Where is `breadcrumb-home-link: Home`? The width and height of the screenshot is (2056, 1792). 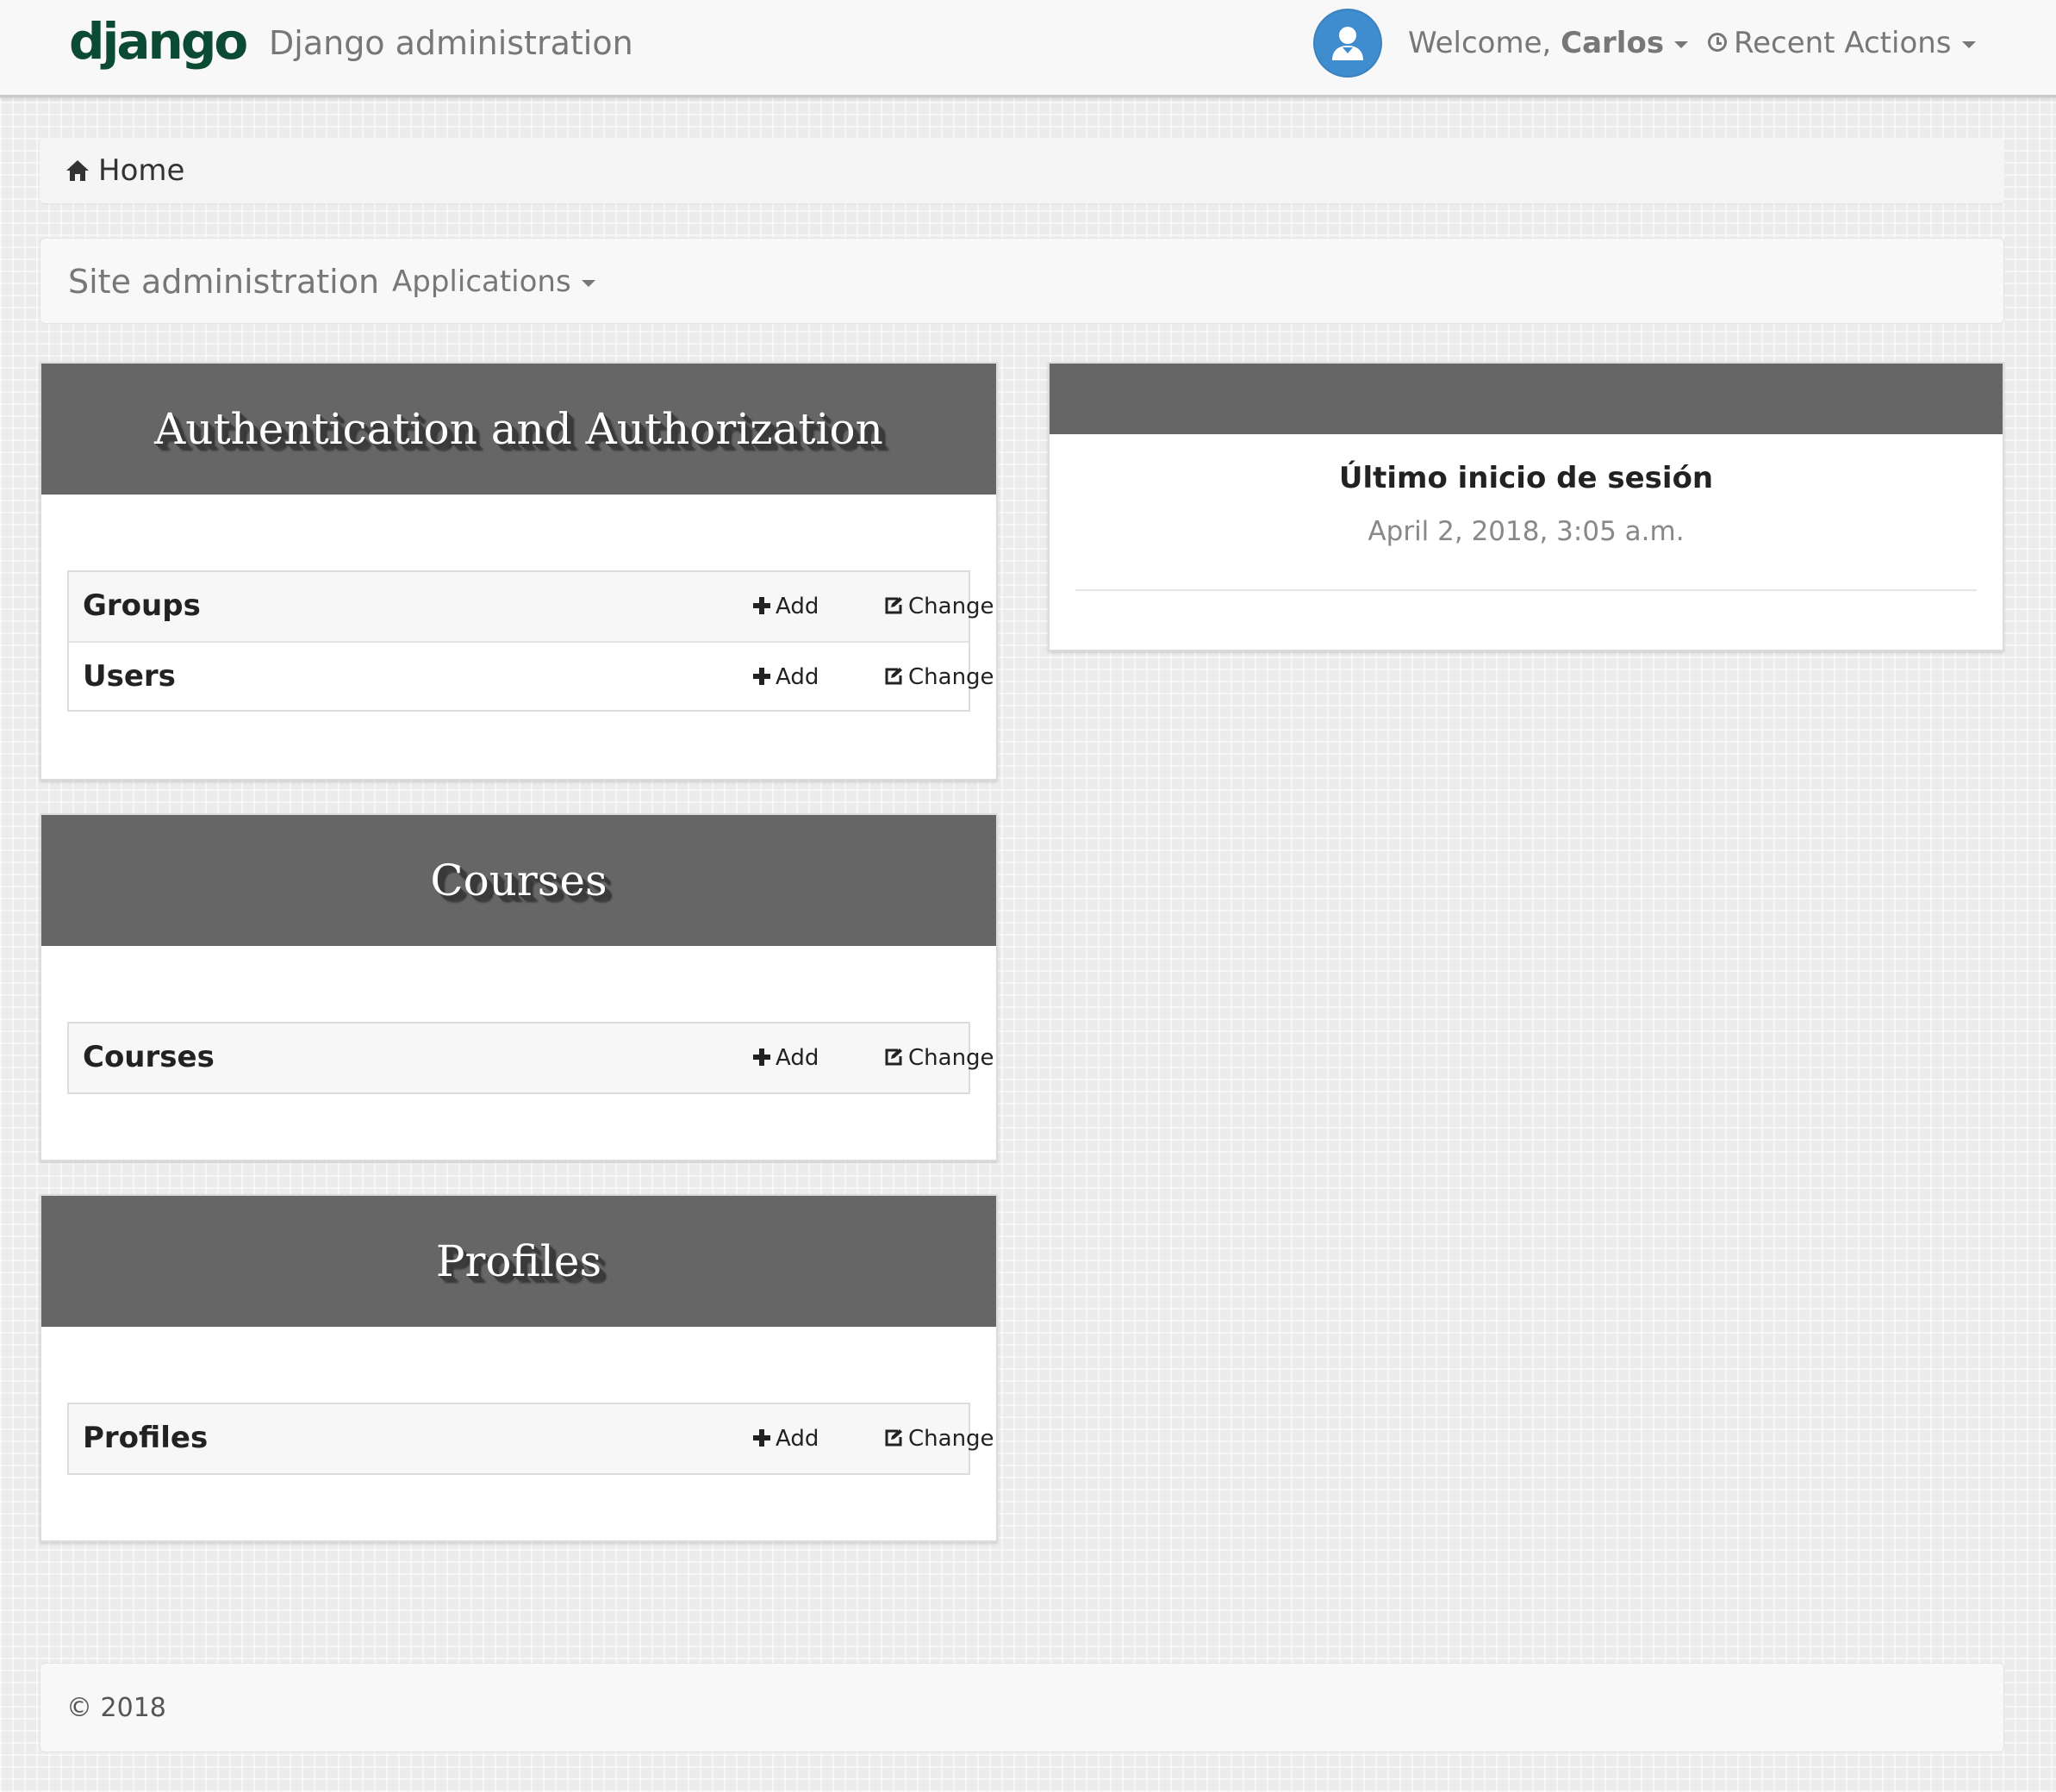 breadcrumb-home-link: Home is located at coordinates (141, 171).